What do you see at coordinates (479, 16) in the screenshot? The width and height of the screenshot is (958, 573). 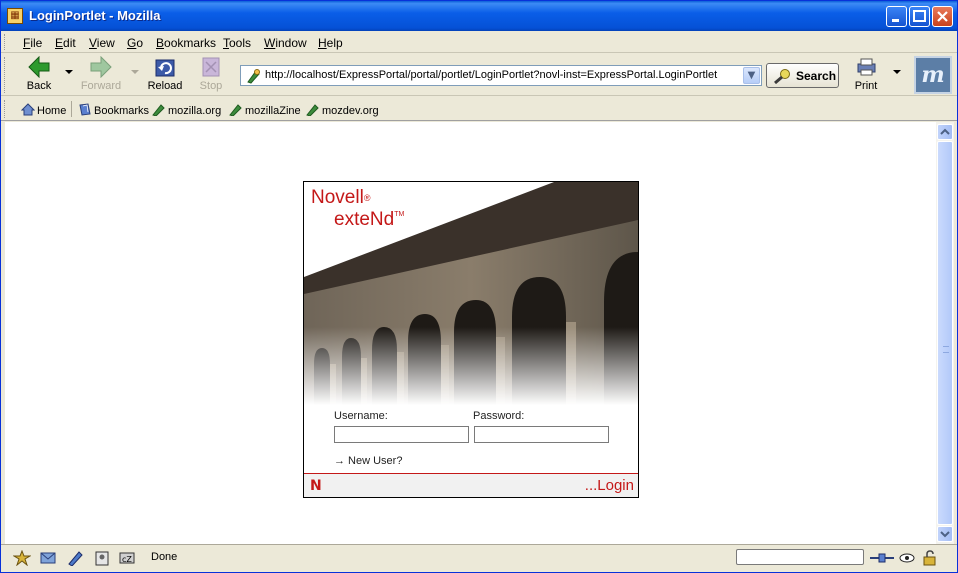 I see `title-bar: ▦ LoginPortlet - Mozilla` at bounding box center [479, 16].